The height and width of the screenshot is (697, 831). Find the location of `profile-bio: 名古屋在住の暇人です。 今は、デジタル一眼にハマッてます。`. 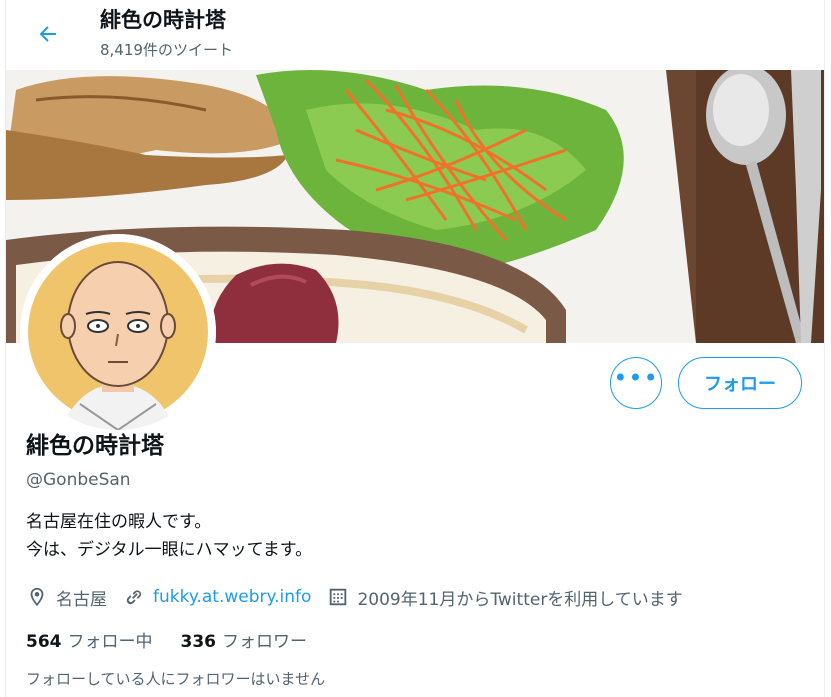

profile-bio: 名古屋在住の暇人です。 今は、デジタル一眼にハマッてます。 is located at coordinates (169, 536).